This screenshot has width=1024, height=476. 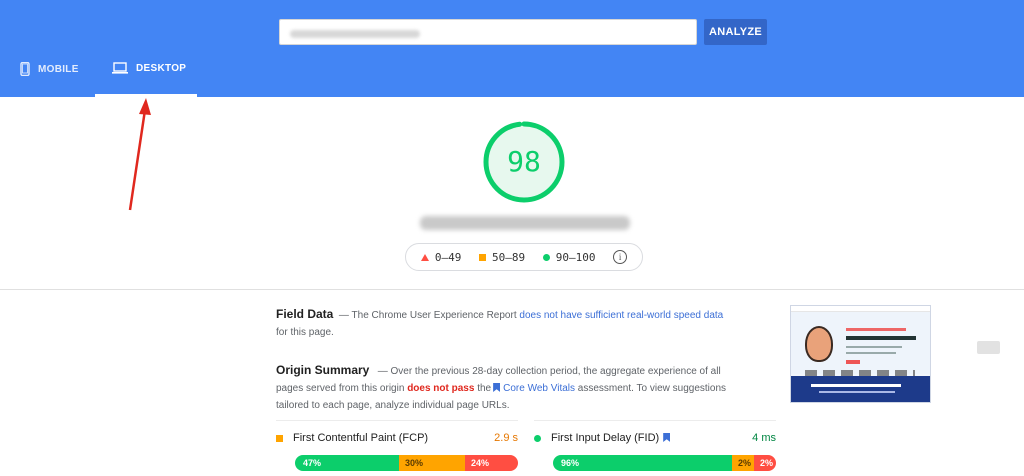 What do you see at coordinates (860, 354) in the screenshot?
I see `page-screenshot-thumbnail` at bounding box center [860, 354].